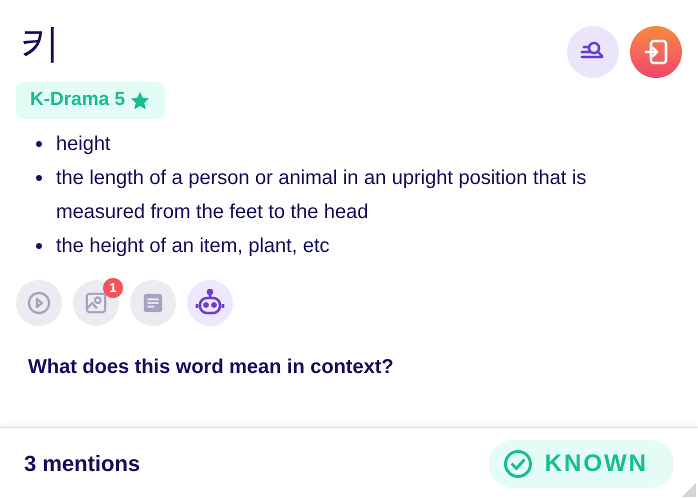 The width and height of the screenshot is (698, 499). Describe the element at coordinates (83, 144) in the screenshot. I see `definition-text: height` at that location.